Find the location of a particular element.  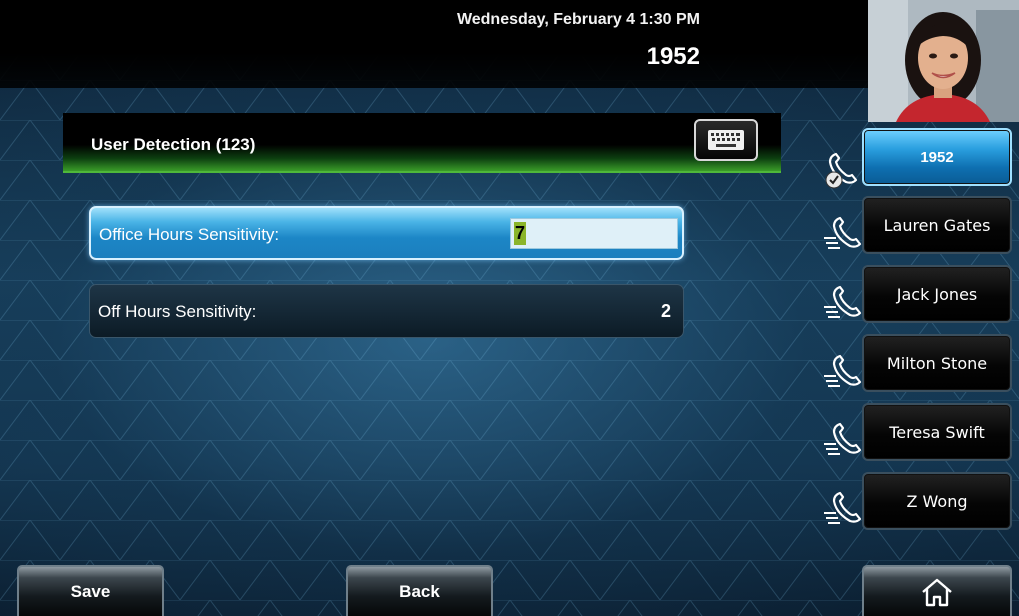

home-icon is located at coordinates (937, 592).